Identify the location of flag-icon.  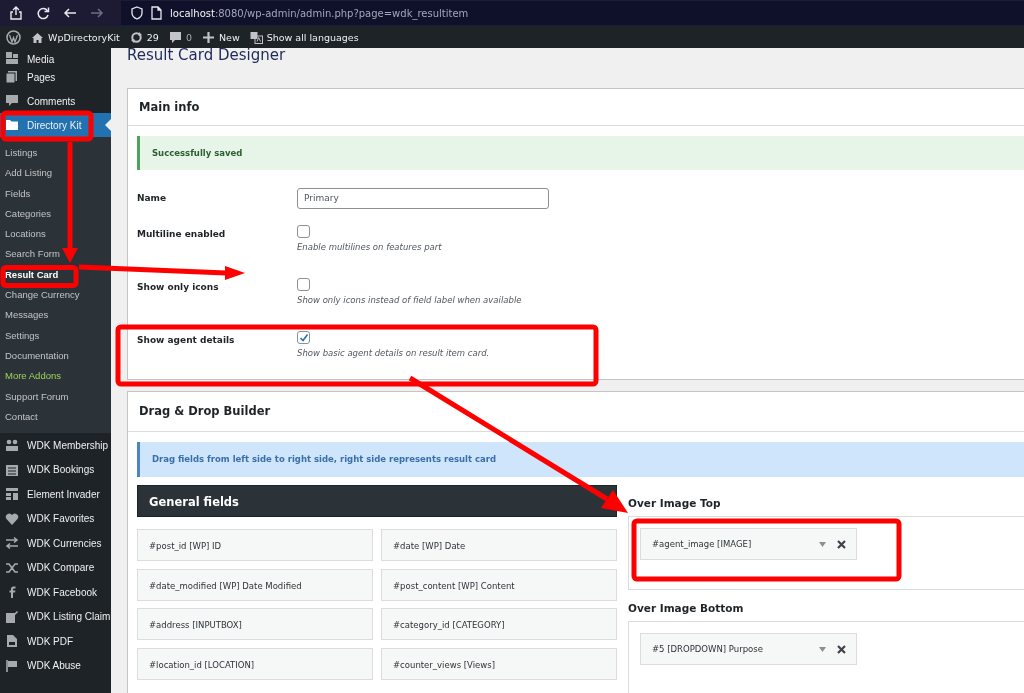
(12, 665).